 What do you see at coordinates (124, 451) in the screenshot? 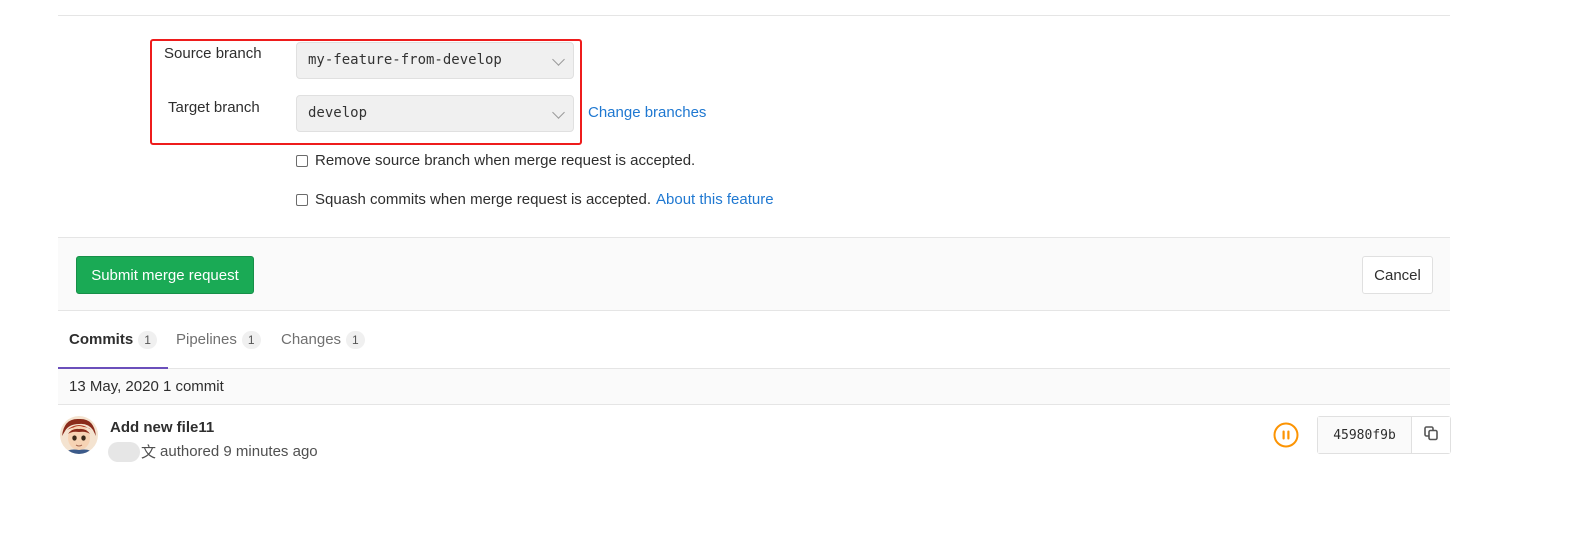
I see `redacted-author-name` at bounding box center [124, 451].